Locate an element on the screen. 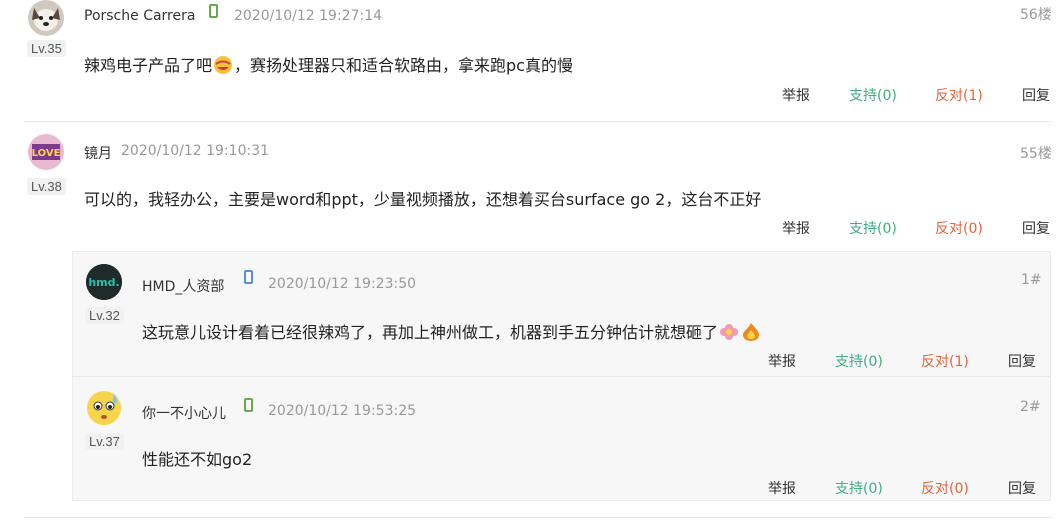  avatar: LOVE is located at coordinates (46, 152).